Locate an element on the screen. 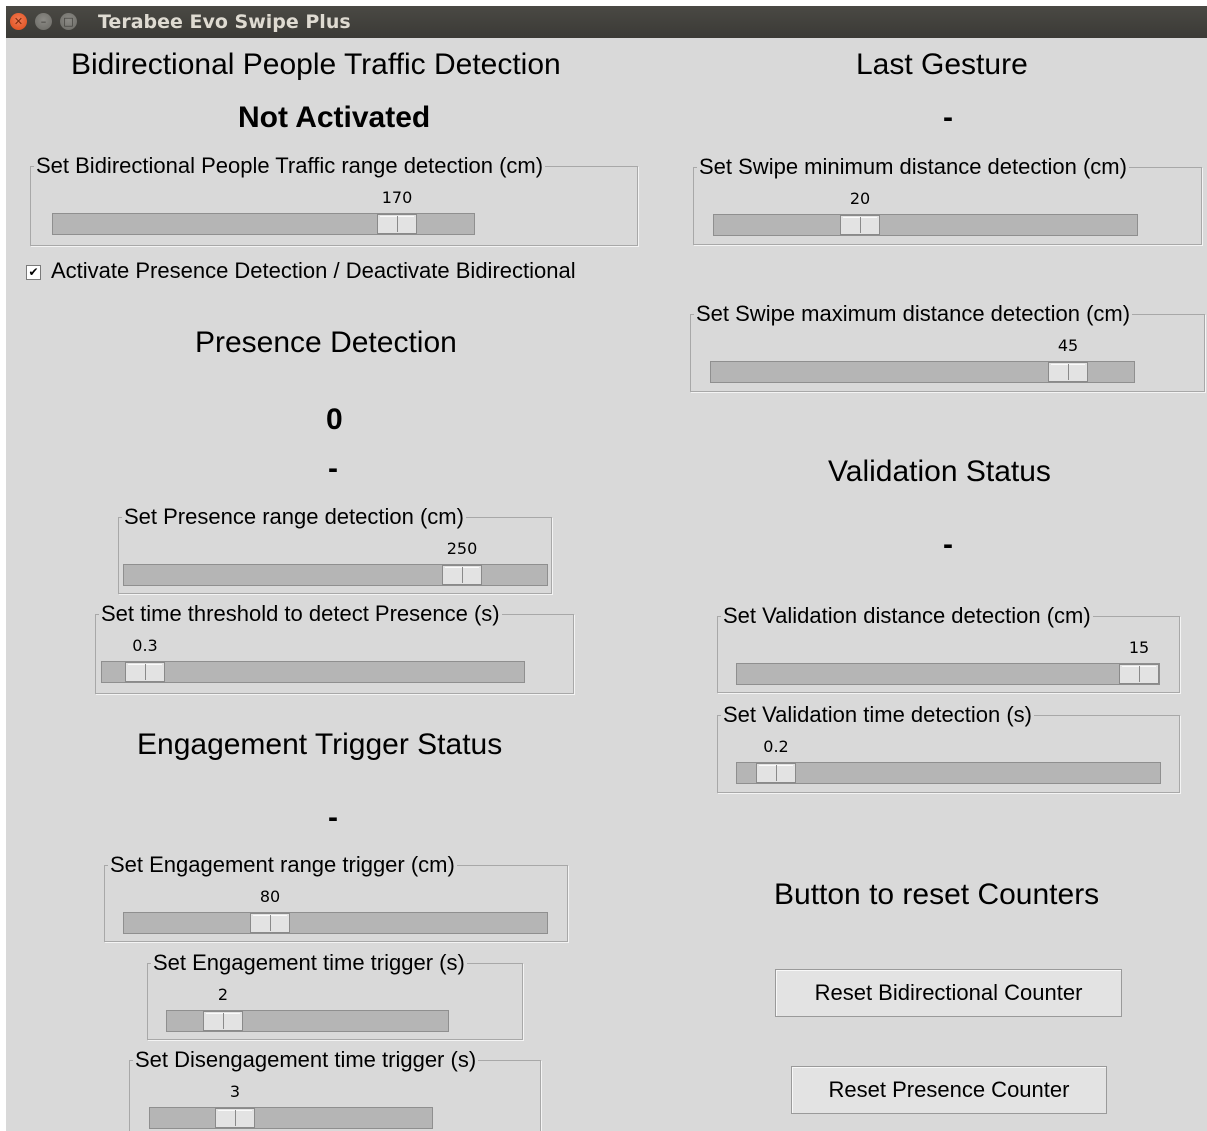 Image resolution: width=1207 pixels, height=1131 pixels. maximize-icon: □ is located at coordinates (68, 21).